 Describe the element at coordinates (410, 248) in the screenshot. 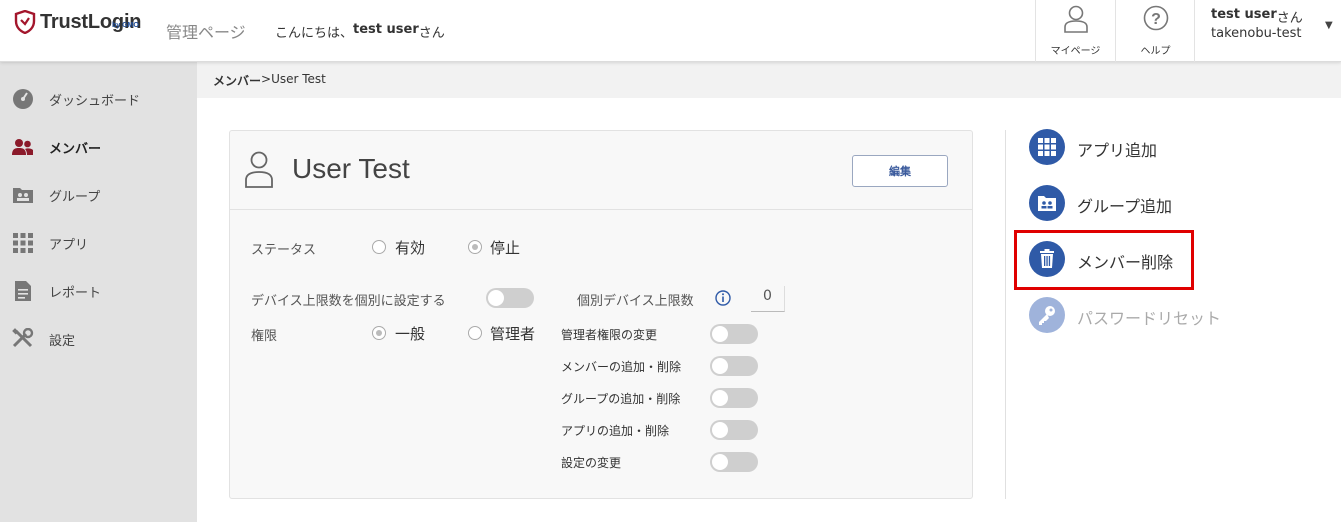

I see `status-active-label: 有効` at that location.